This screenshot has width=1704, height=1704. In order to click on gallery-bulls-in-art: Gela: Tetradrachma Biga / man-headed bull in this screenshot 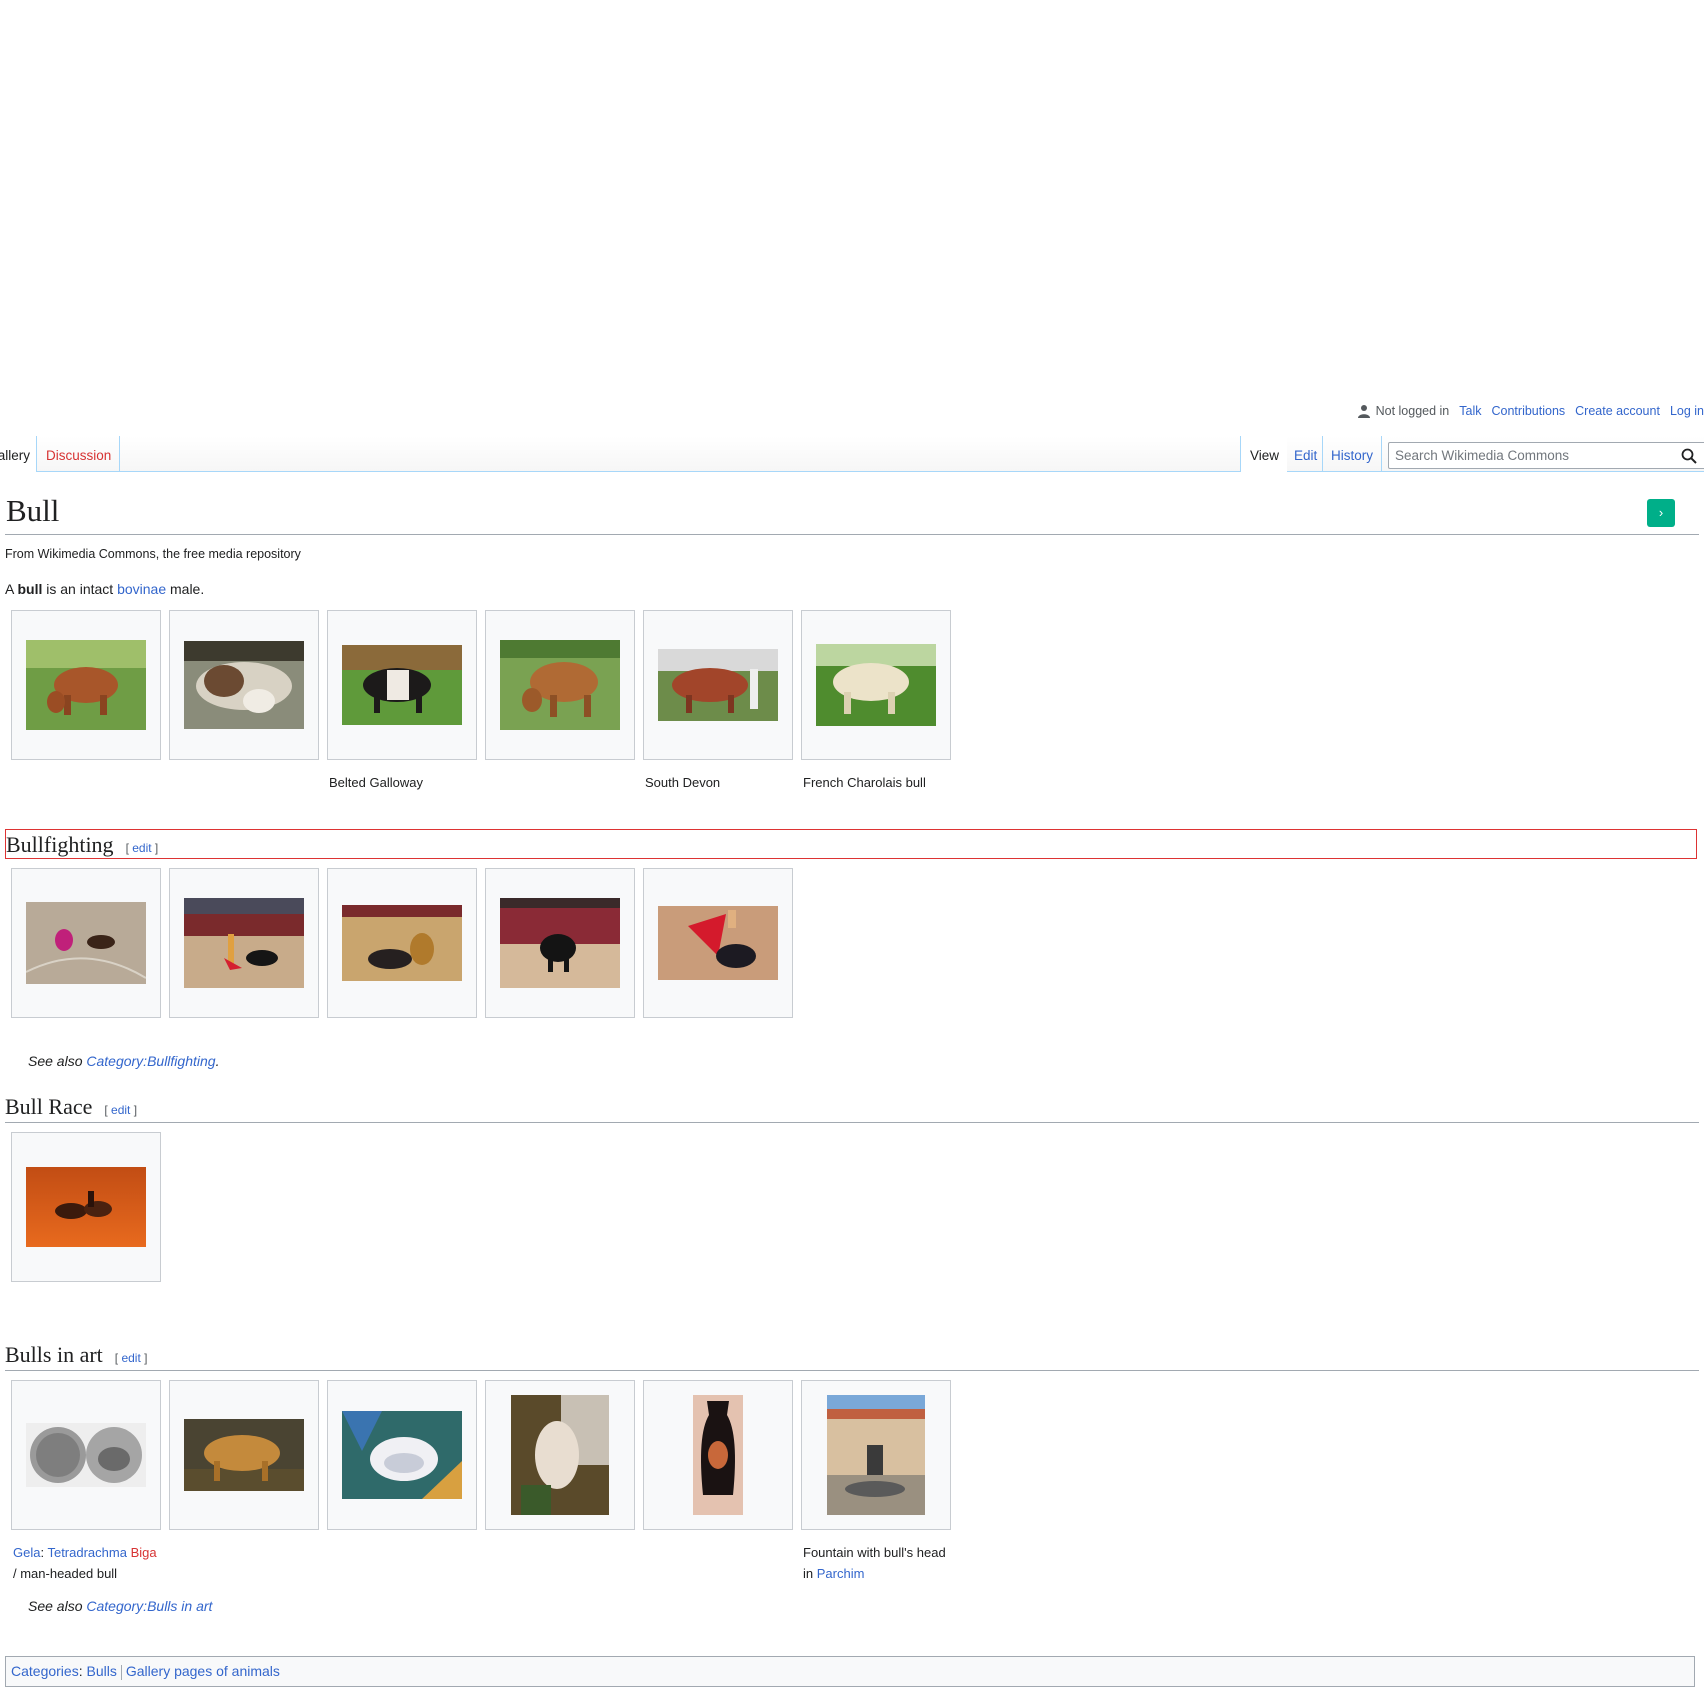, I will do `click(852, 1482)`.